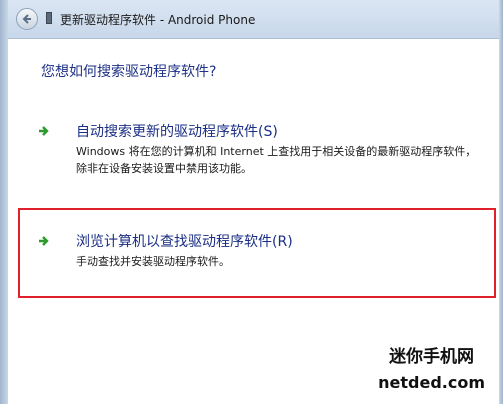 The width and height of the screenshot is (503, 404). I want to click on phone-device-icon, so click(49, 18).